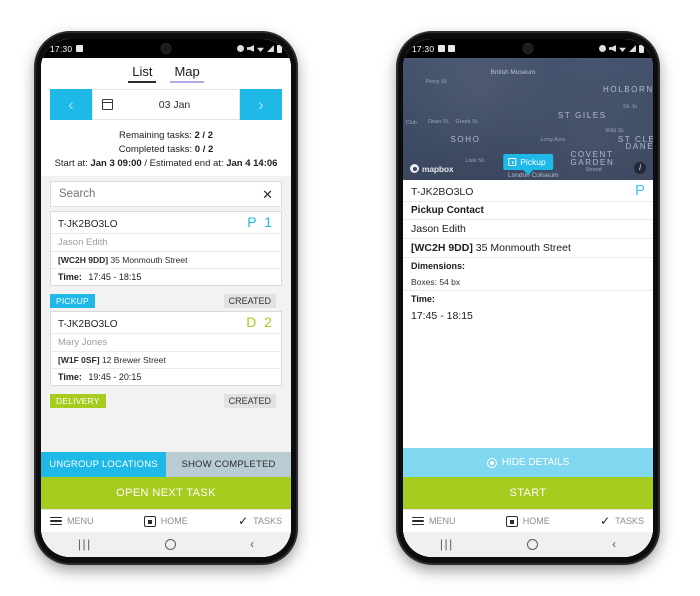  Describe the element at coordinates (438, 265) in the screenshot. I see `dimensions-label: Dimensions:` at that location.